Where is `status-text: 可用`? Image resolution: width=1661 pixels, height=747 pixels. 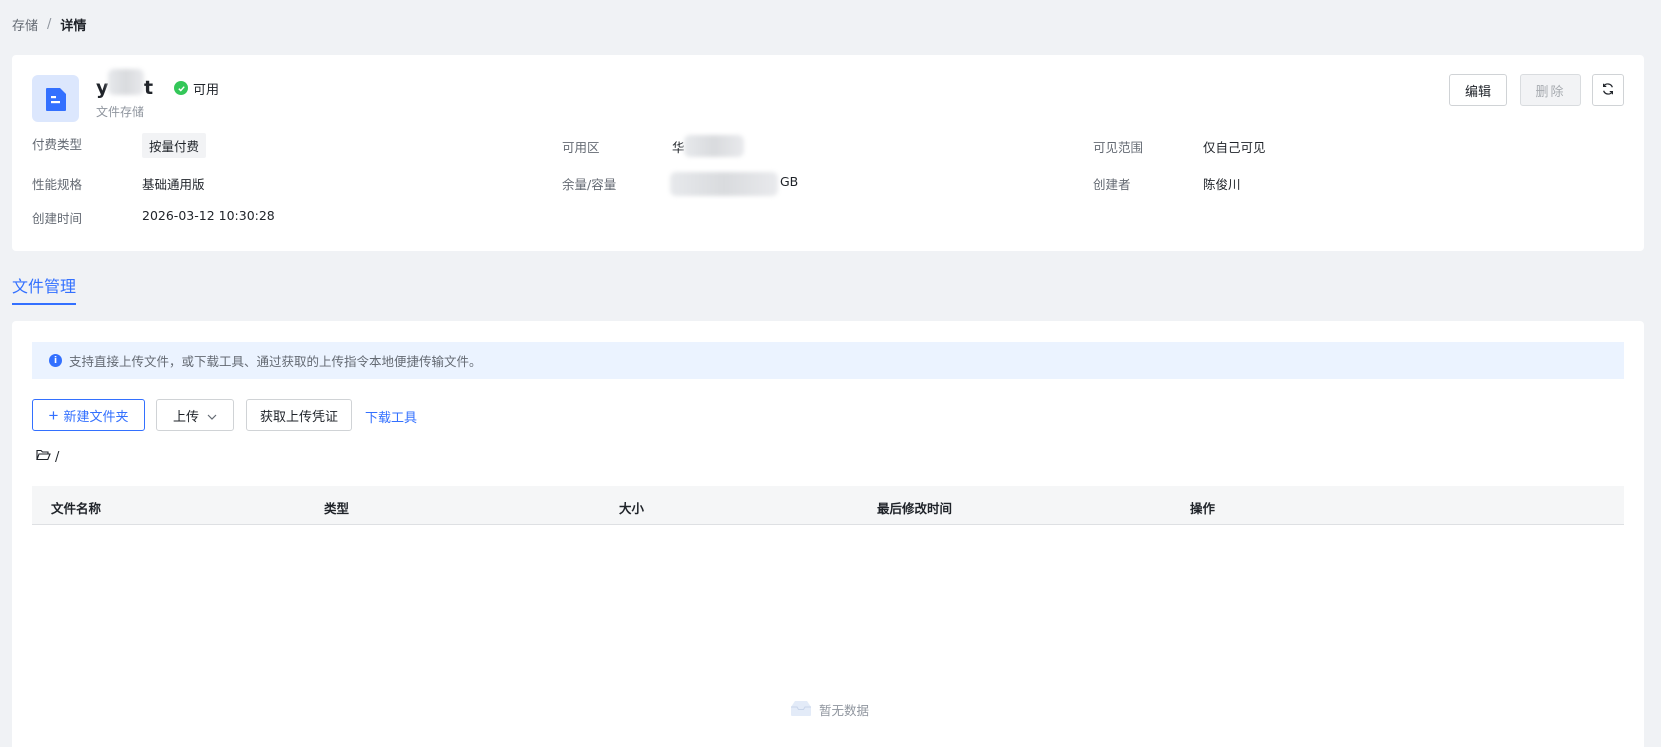
status-text: 可用 is located at coordinates (206, 90).